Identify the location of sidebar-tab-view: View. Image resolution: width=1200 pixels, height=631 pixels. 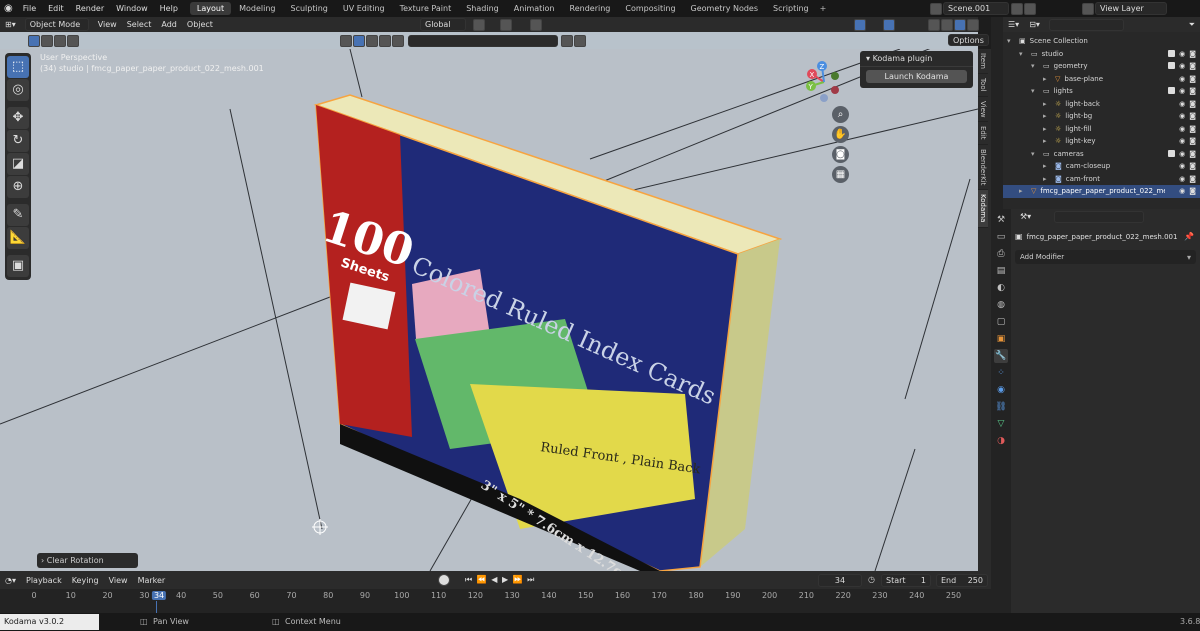
(983, 110).